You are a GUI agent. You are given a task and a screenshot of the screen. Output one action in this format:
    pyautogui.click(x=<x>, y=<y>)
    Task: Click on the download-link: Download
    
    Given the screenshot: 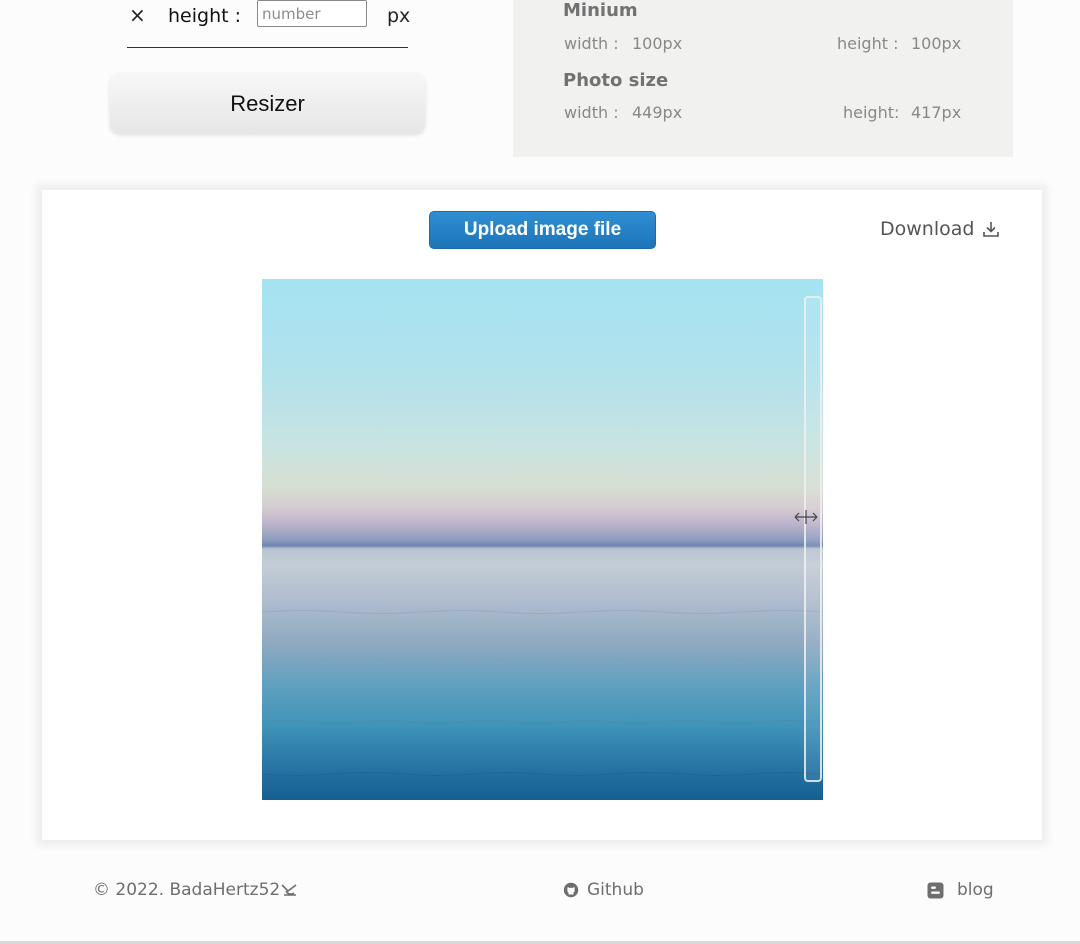 What is the action you would take?
    pyautogui.click(x=940, y=229)
    